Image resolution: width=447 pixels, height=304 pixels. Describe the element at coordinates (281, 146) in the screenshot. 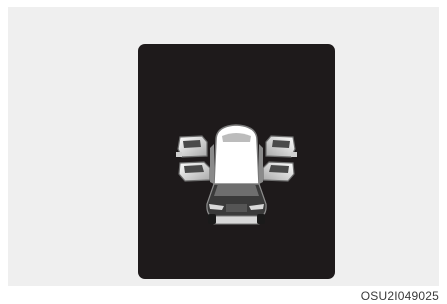

I see `front-right-door` at that location.